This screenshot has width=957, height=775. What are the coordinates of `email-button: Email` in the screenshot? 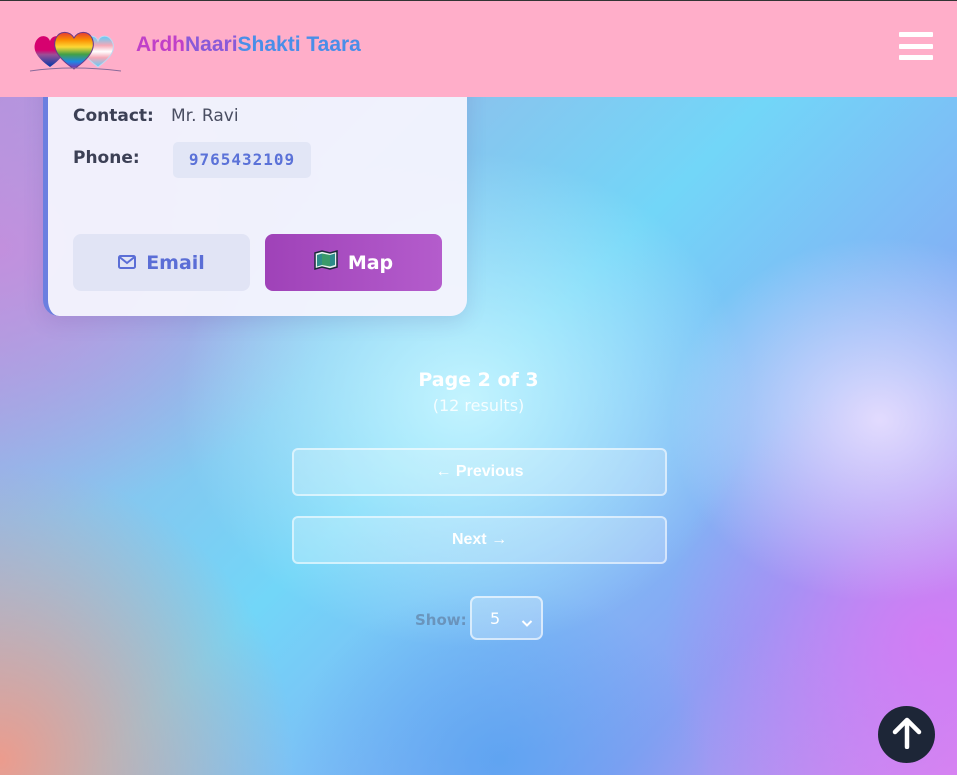 It's located at (161, 262).